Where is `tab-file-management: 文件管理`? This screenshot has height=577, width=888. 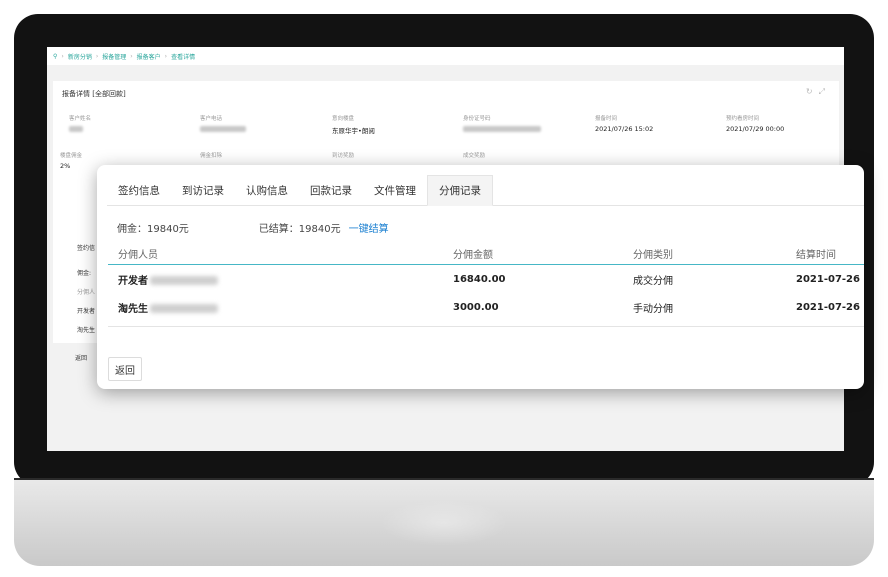
tab-file-management: 文件管理 is located at coordinates (395, 190).